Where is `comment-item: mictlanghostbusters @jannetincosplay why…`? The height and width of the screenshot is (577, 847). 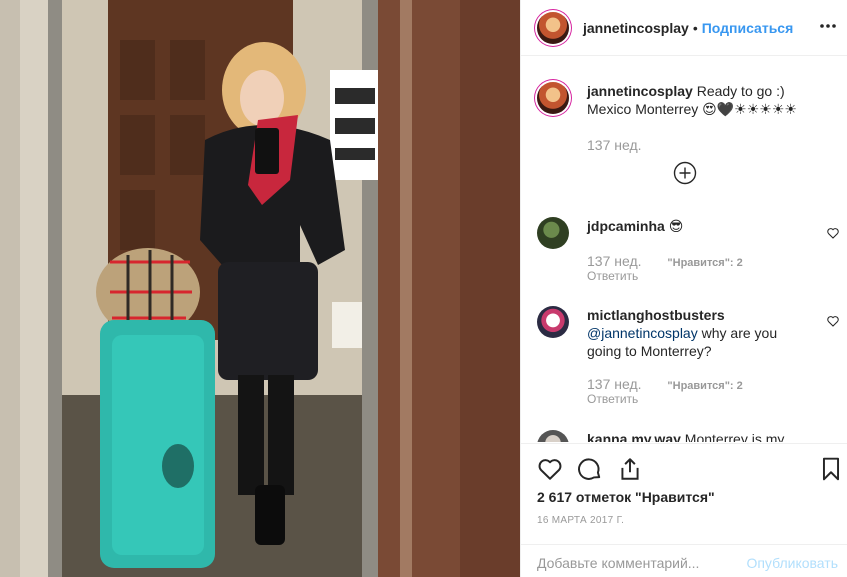
comment-item: mictlanghostbusters @jannetincosplay why… is located at coordinates (688, 356).